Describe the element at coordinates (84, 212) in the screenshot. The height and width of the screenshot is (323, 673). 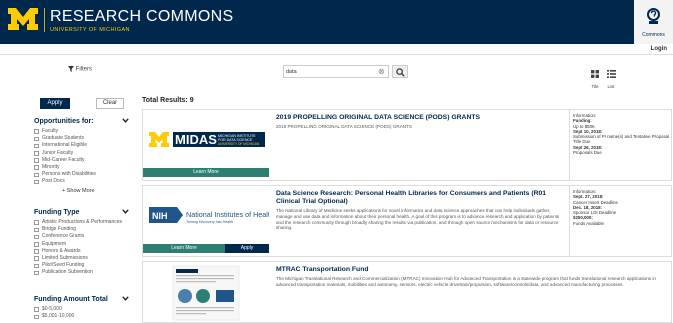
I see `facet-title: Funding Type` at that location.